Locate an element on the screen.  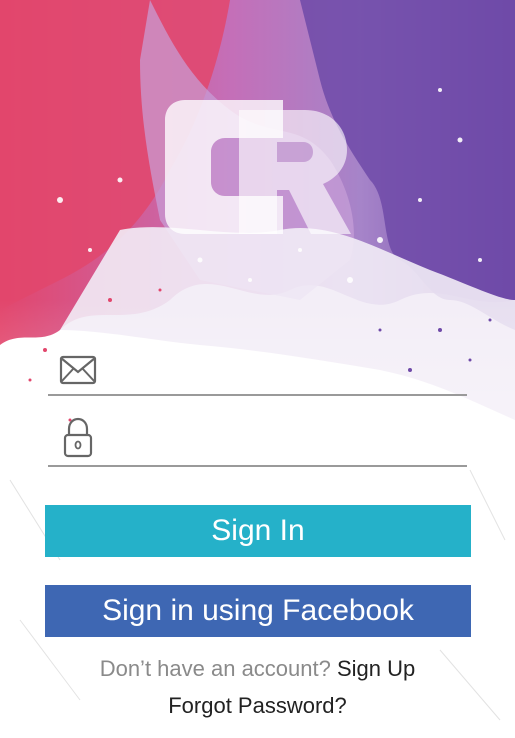
no-account-text: Don’t have an account? is located at coordinates (215, 668).